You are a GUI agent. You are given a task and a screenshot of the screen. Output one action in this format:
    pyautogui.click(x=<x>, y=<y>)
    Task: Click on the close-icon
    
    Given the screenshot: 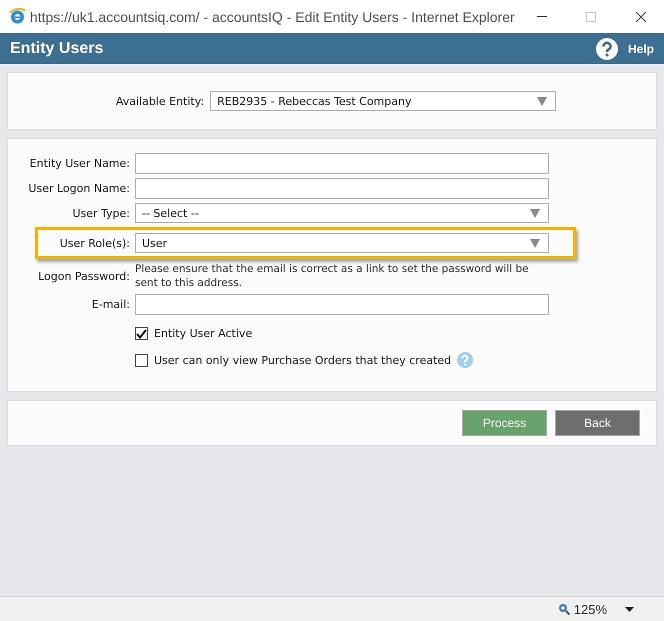 What is the action you would take?
    pyautogui.click(x=641, y=17)
    